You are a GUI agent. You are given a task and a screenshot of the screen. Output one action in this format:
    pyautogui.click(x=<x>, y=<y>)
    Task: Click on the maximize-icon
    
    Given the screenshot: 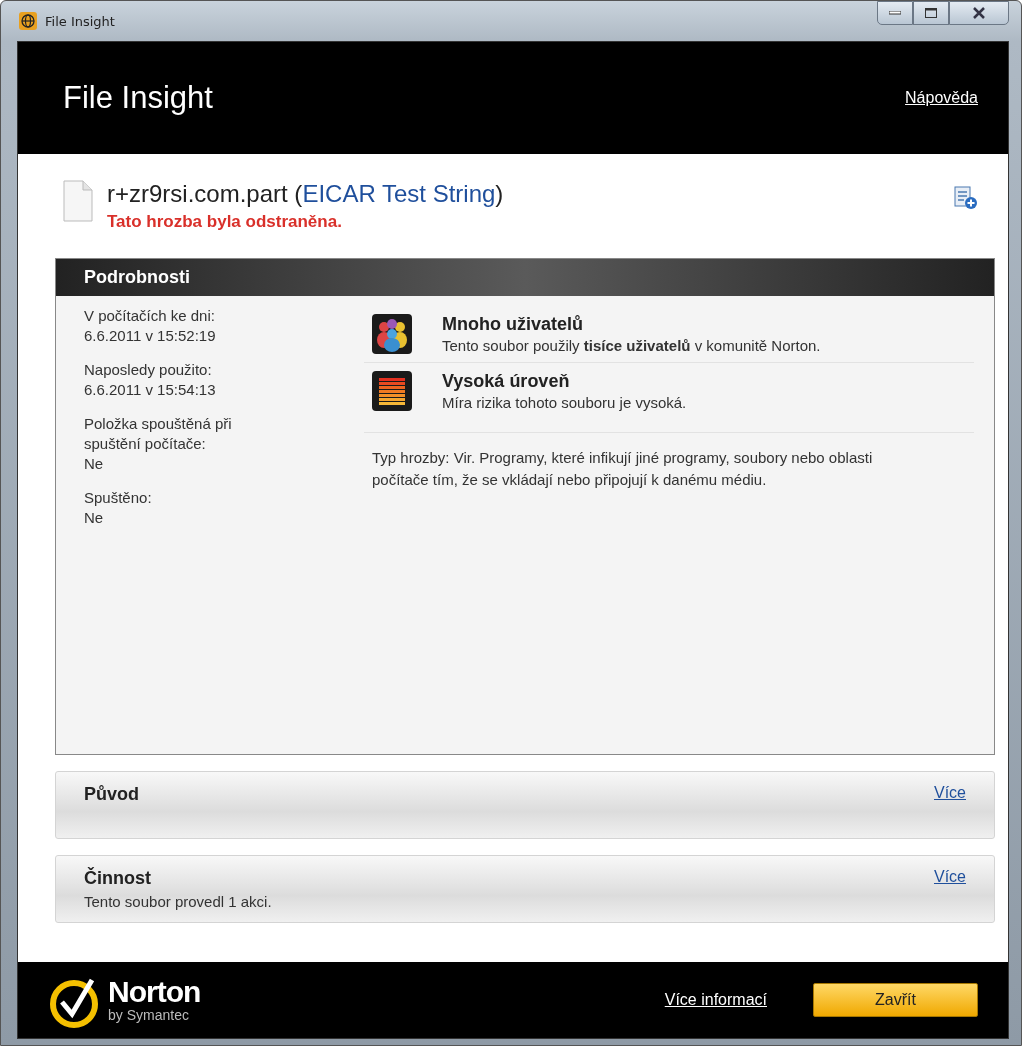 What is the action you would take?
    pyautogui.click(x=931, y=13)
    